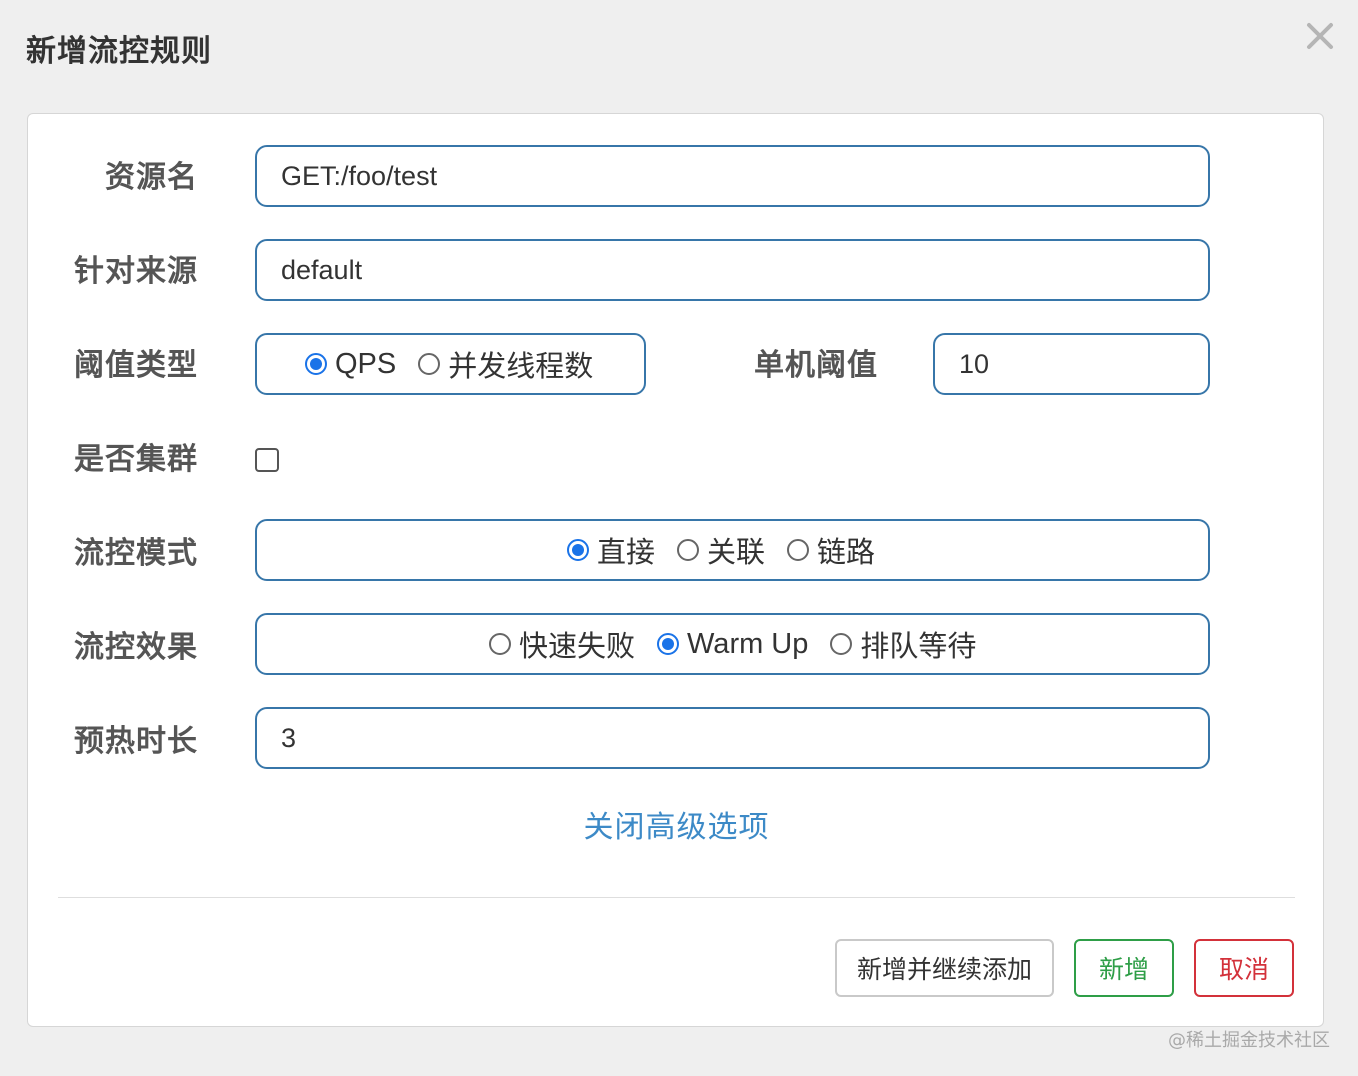 The height and width of the screenshot is (1076, 1358). I want to click on radio-fast-fail: 快速失败, so click(562, 644).